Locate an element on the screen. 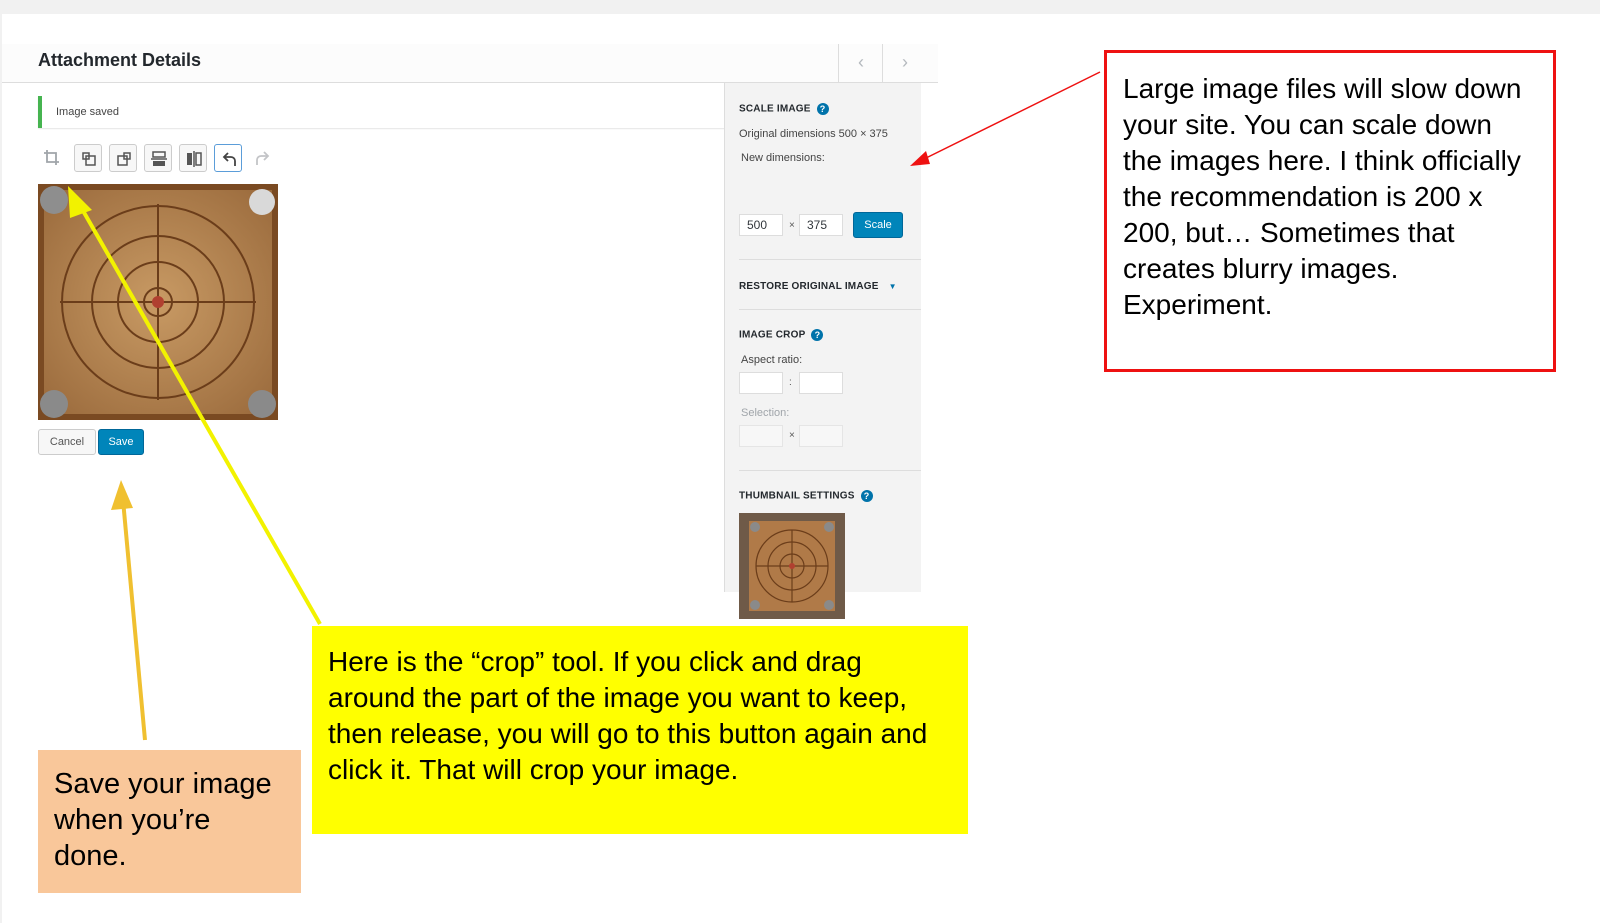  selection-label: Selection: is located at coordinates (765, 413).